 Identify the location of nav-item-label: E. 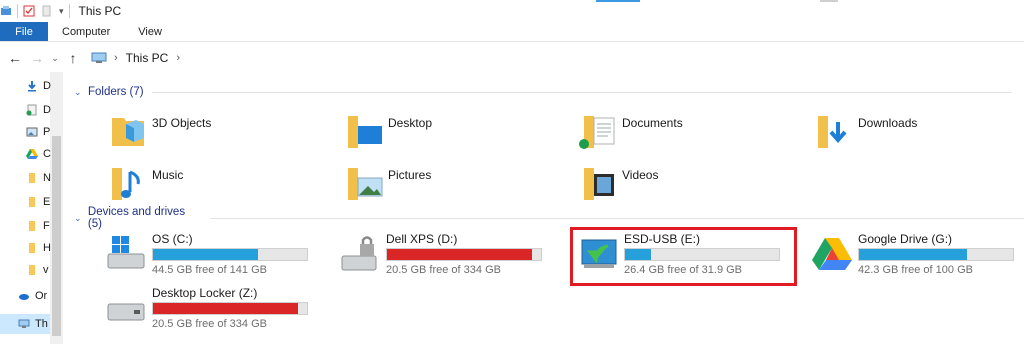
(47, 202).